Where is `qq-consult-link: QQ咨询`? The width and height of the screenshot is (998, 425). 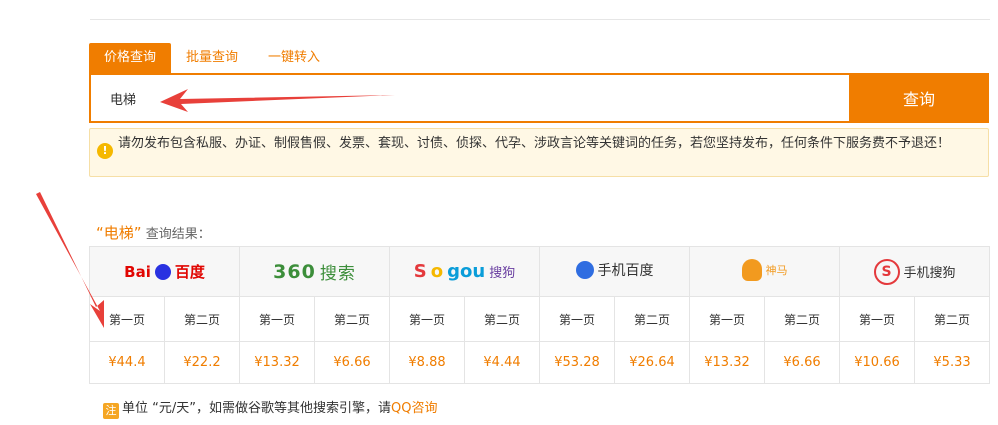
qq-consult-link: QQ咨询 is located at coordinates (414, 408).